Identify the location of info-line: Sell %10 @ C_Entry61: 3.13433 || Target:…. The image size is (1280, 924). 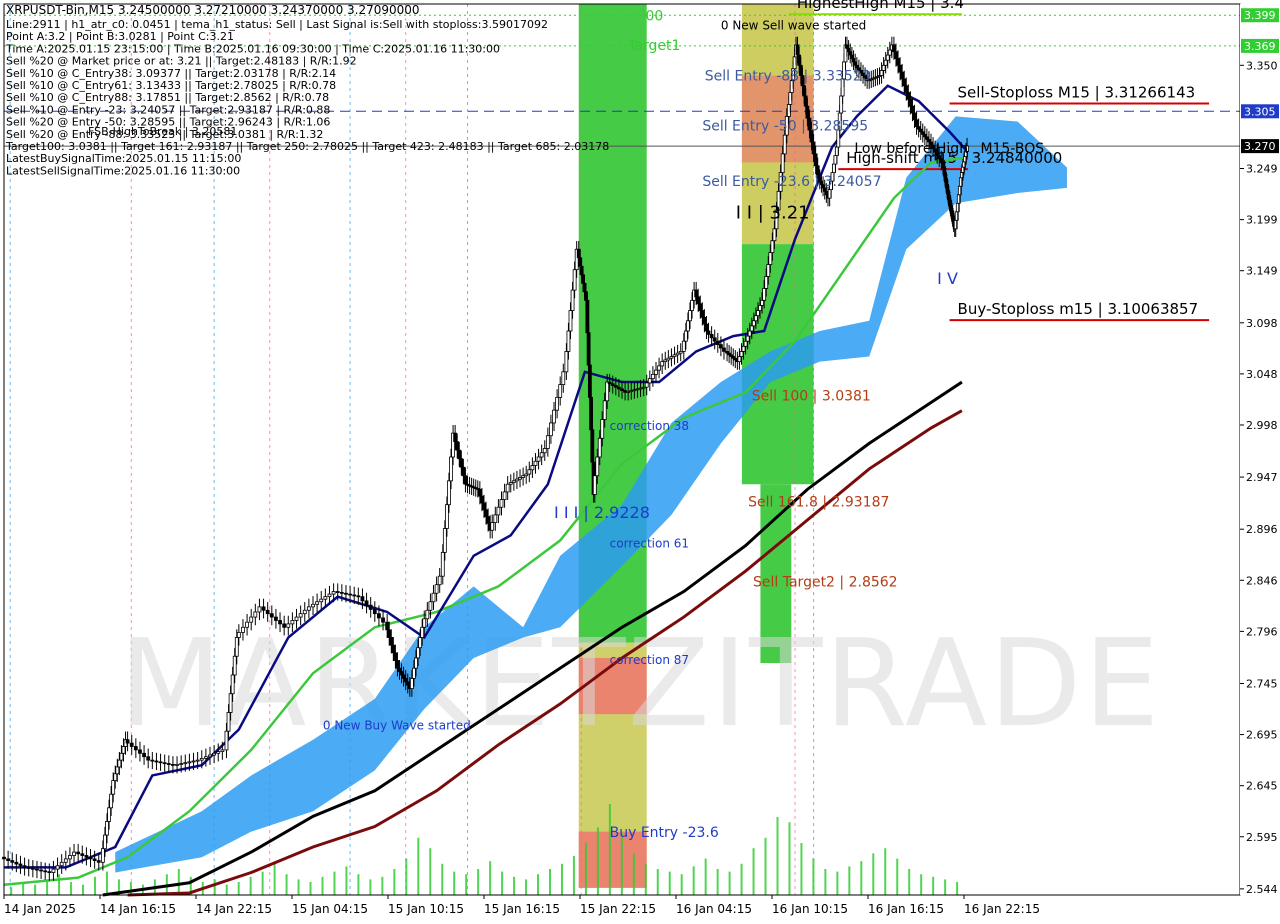
(171, 85).